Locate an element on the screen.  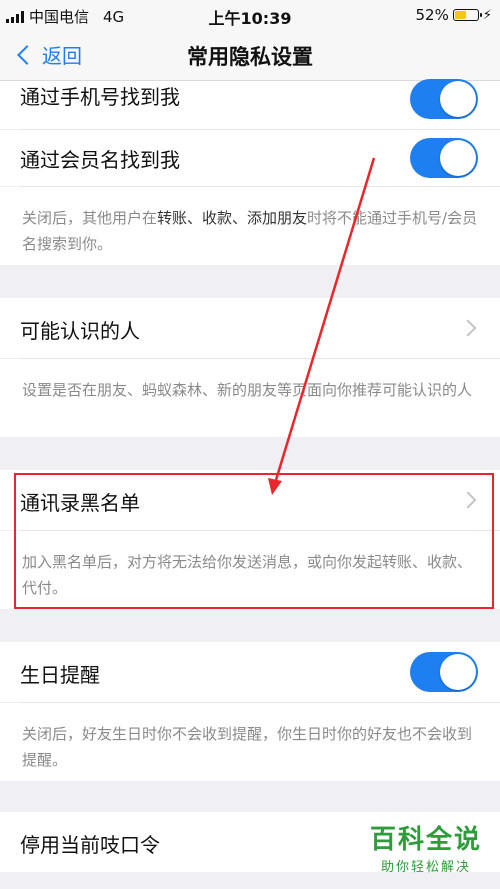
row-find-by-member: 通过会员名找到我 is located at coordinates (250, 158).